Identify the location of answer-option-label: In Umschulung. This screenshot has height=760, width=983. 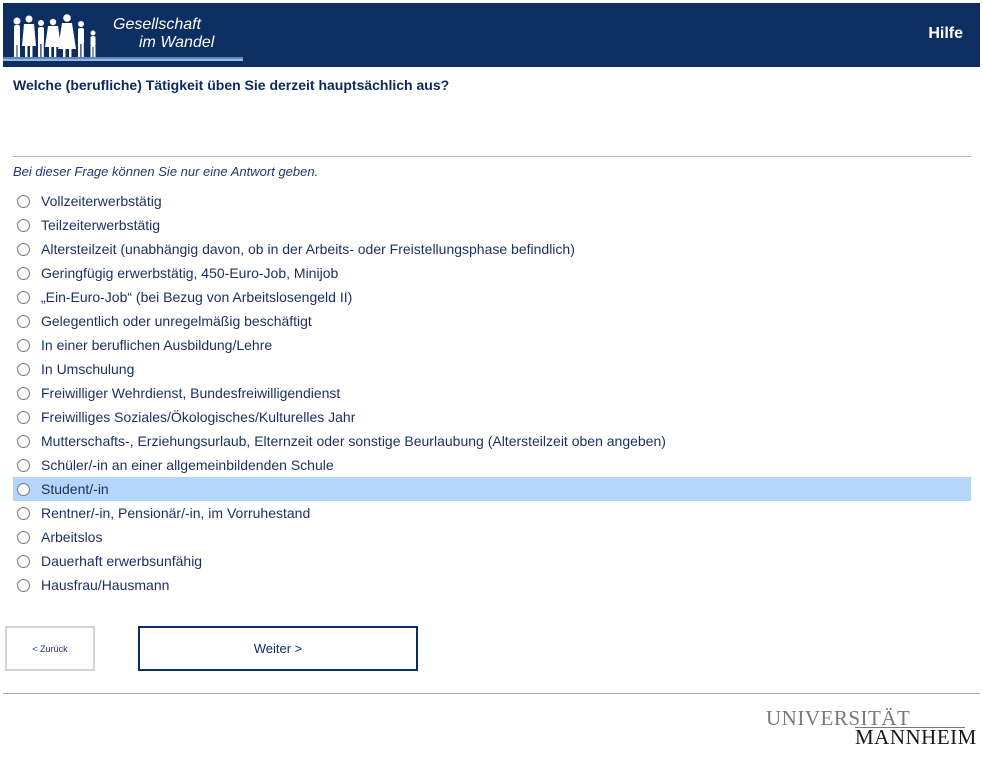
(88, 369).